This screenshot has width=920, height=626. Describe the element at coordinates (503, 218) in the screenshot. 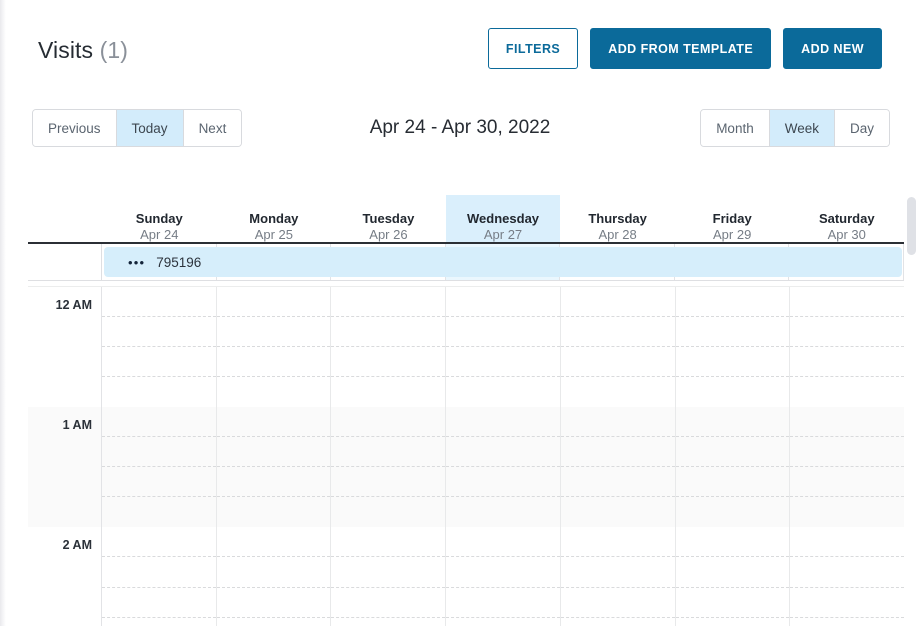

I see `day-header-wednesday: Wednesday Apr 27` at that location.